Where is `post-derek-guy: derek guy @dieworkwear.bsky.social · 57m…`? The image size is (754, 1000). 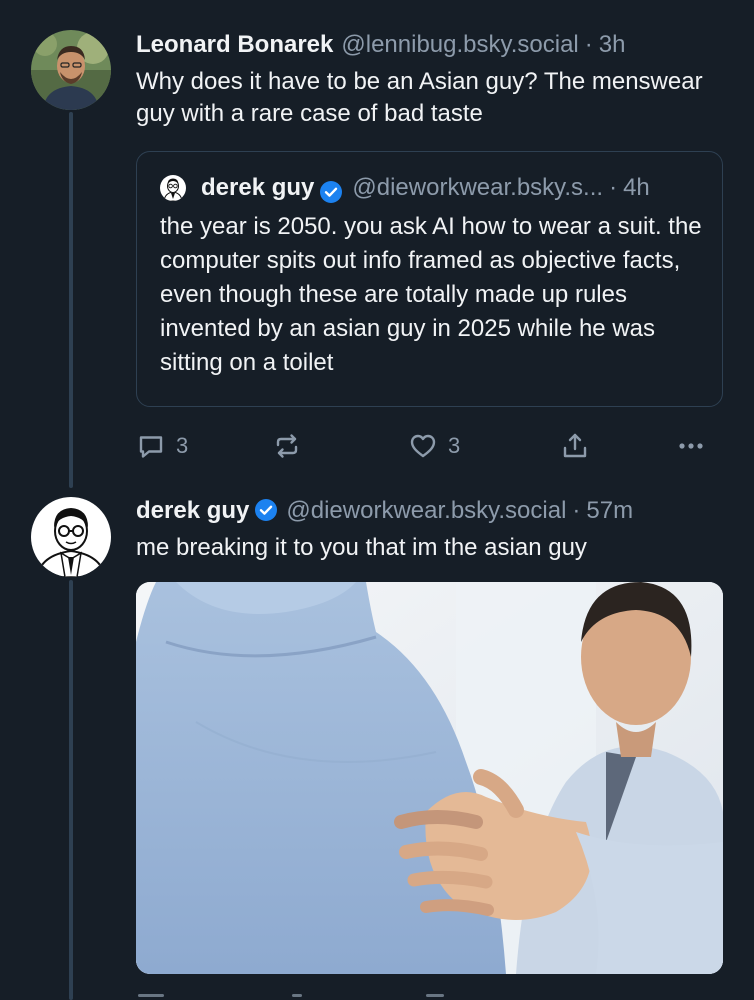
post-derek-guy: derek guy @dieworkwear.bsky.social · 57m… is located at coordinates (430, 529).